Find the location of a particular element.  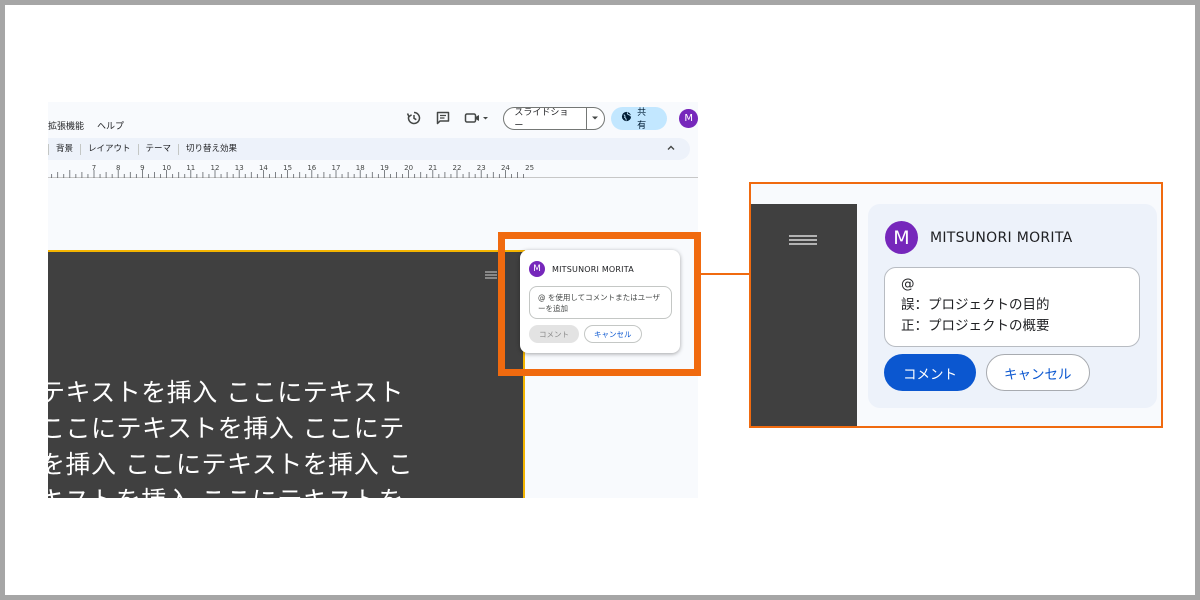

header-actions: スライドショー 共有 M is located at coordinates (550, 118).